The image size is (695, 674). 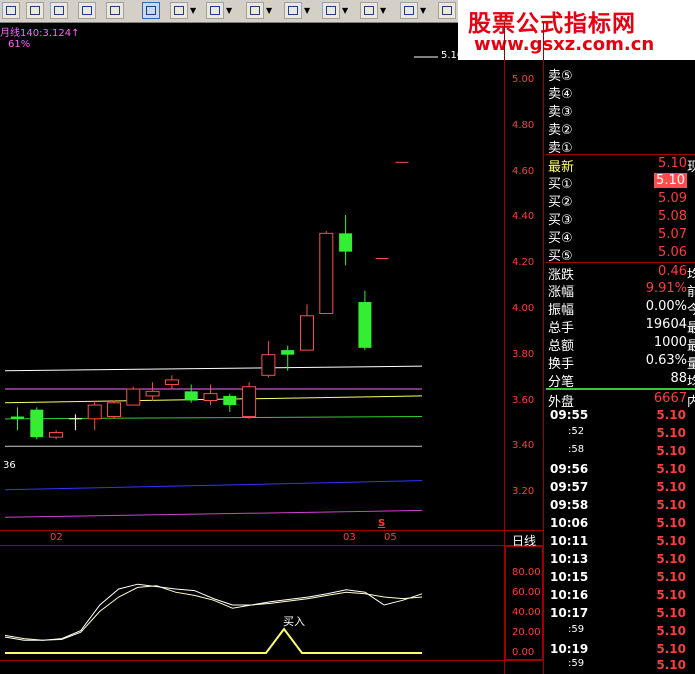 I want to click on tick-time: :52, so click(x=576, y=431).